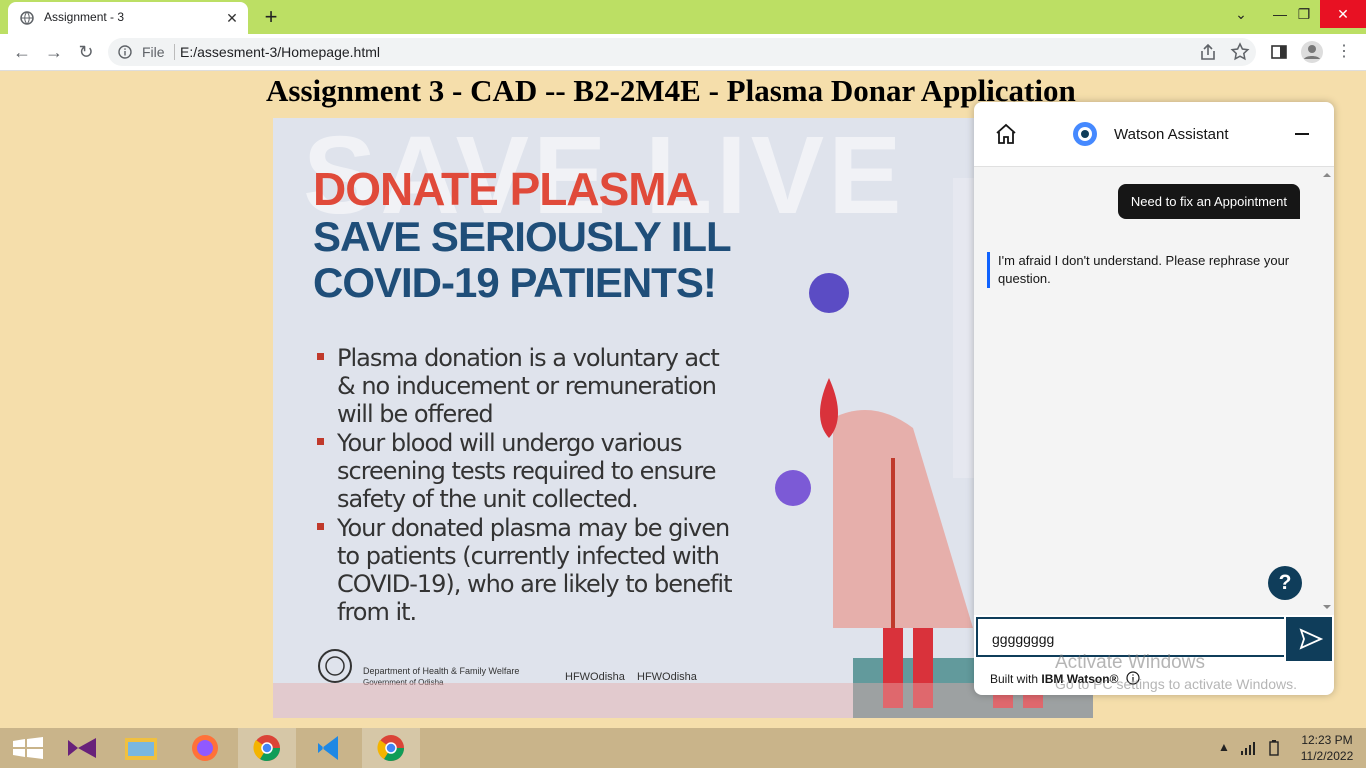 This screenshot has width=1366, height=773. Describe the element at coordinates (1302, 134) in the screenshot. I see `minimize-icon` at that location.